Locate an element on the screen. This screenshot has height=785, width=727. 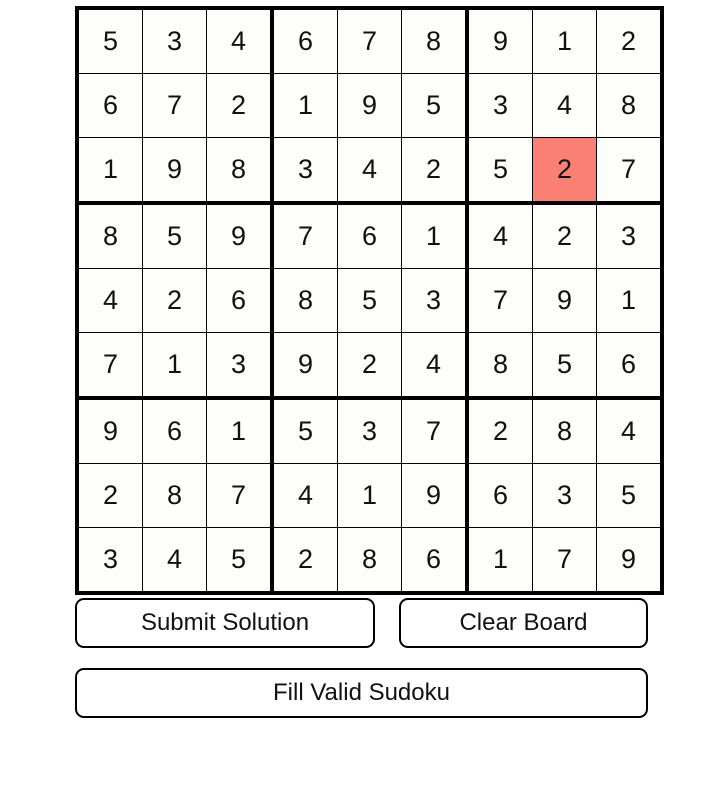
sudoku-cell-r7-c9: 4 is located at coordinates (629, 430).